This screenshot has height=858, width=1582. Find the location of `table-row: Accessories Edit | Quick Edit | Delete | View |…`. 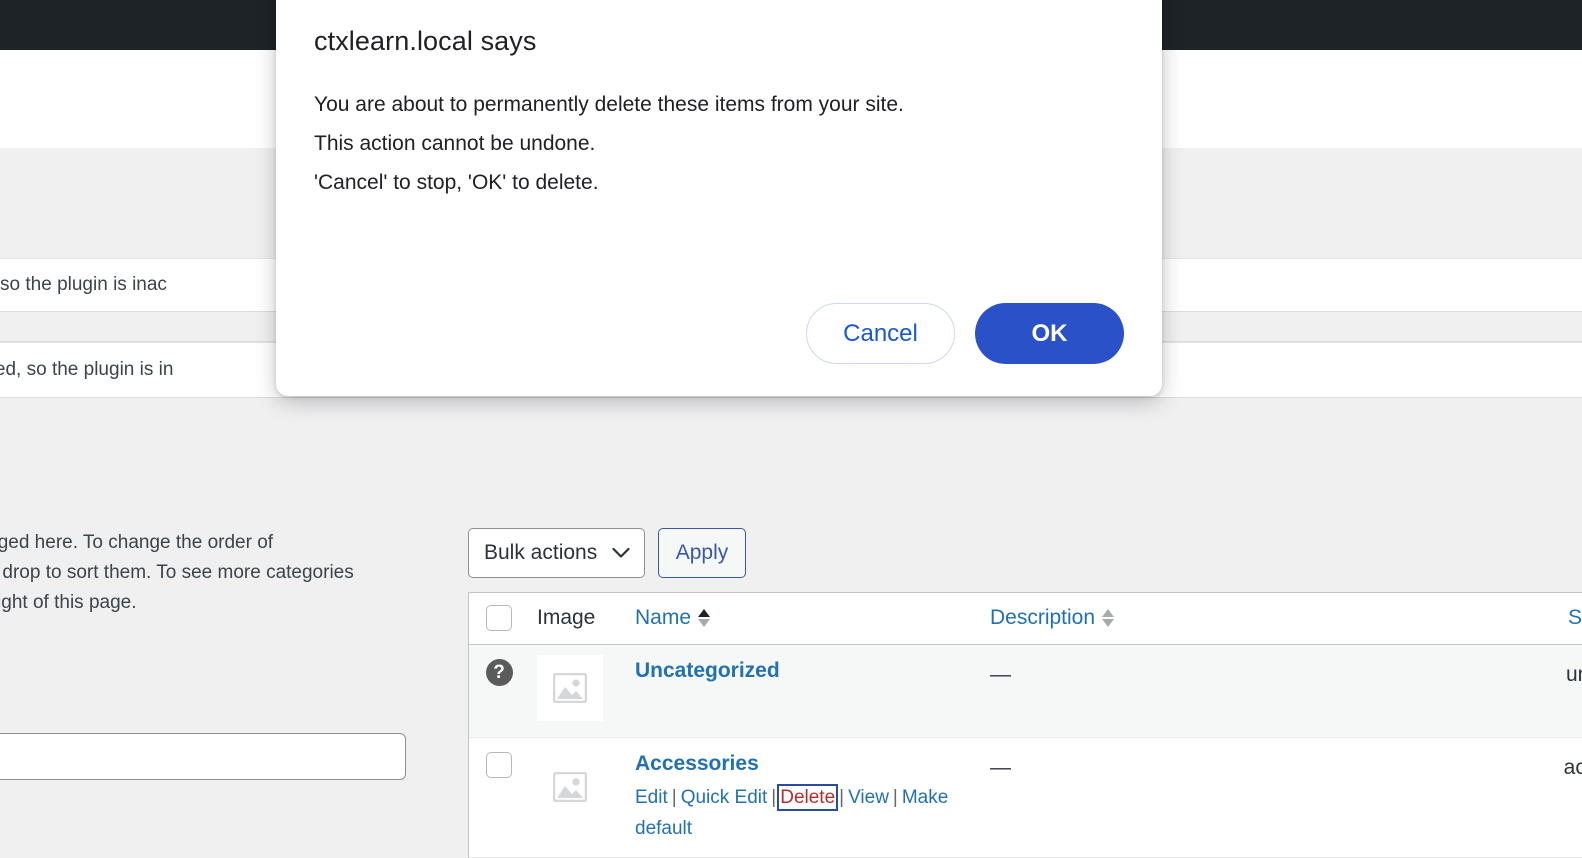

table-row: Accessories Edit | Quick Edit | Delete | View |… is located at coordinates (1025, 797).